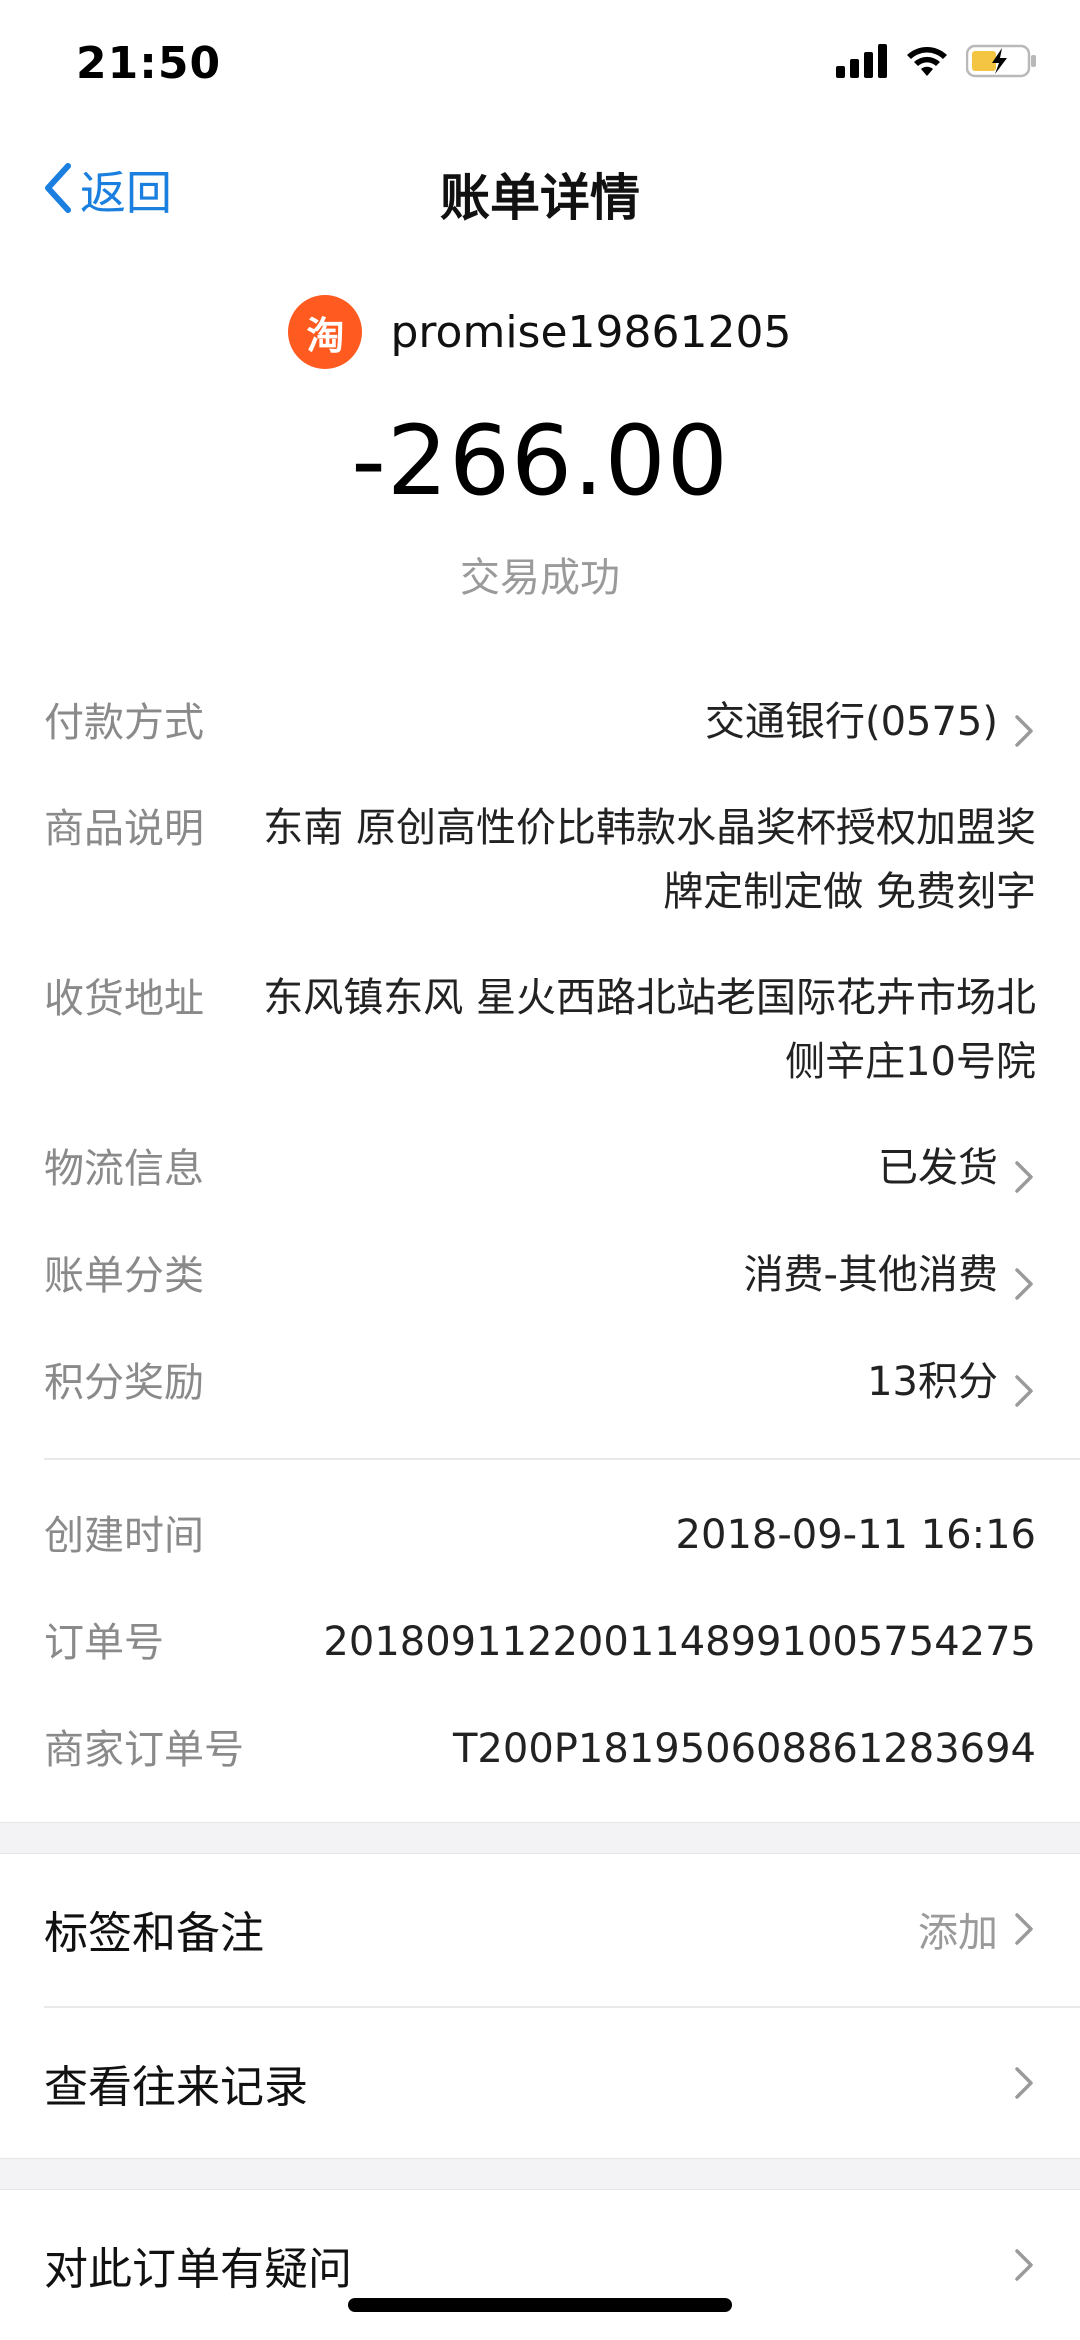  I want to click on page-title: 账单详情, so click(540, 198).